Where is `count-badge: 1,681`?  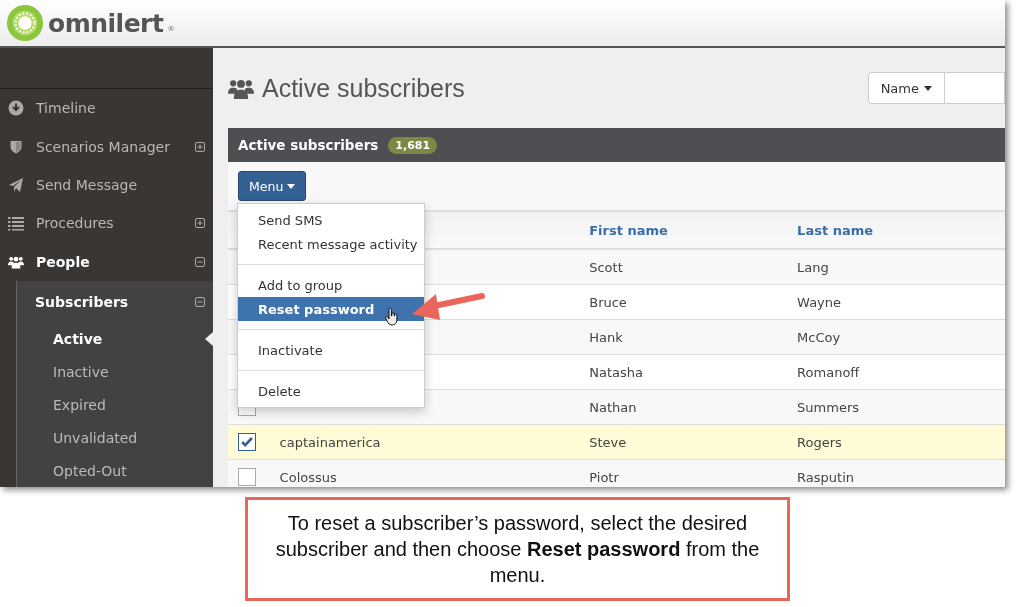 count-badge: 1,681 is located at coordinates (413, 145).